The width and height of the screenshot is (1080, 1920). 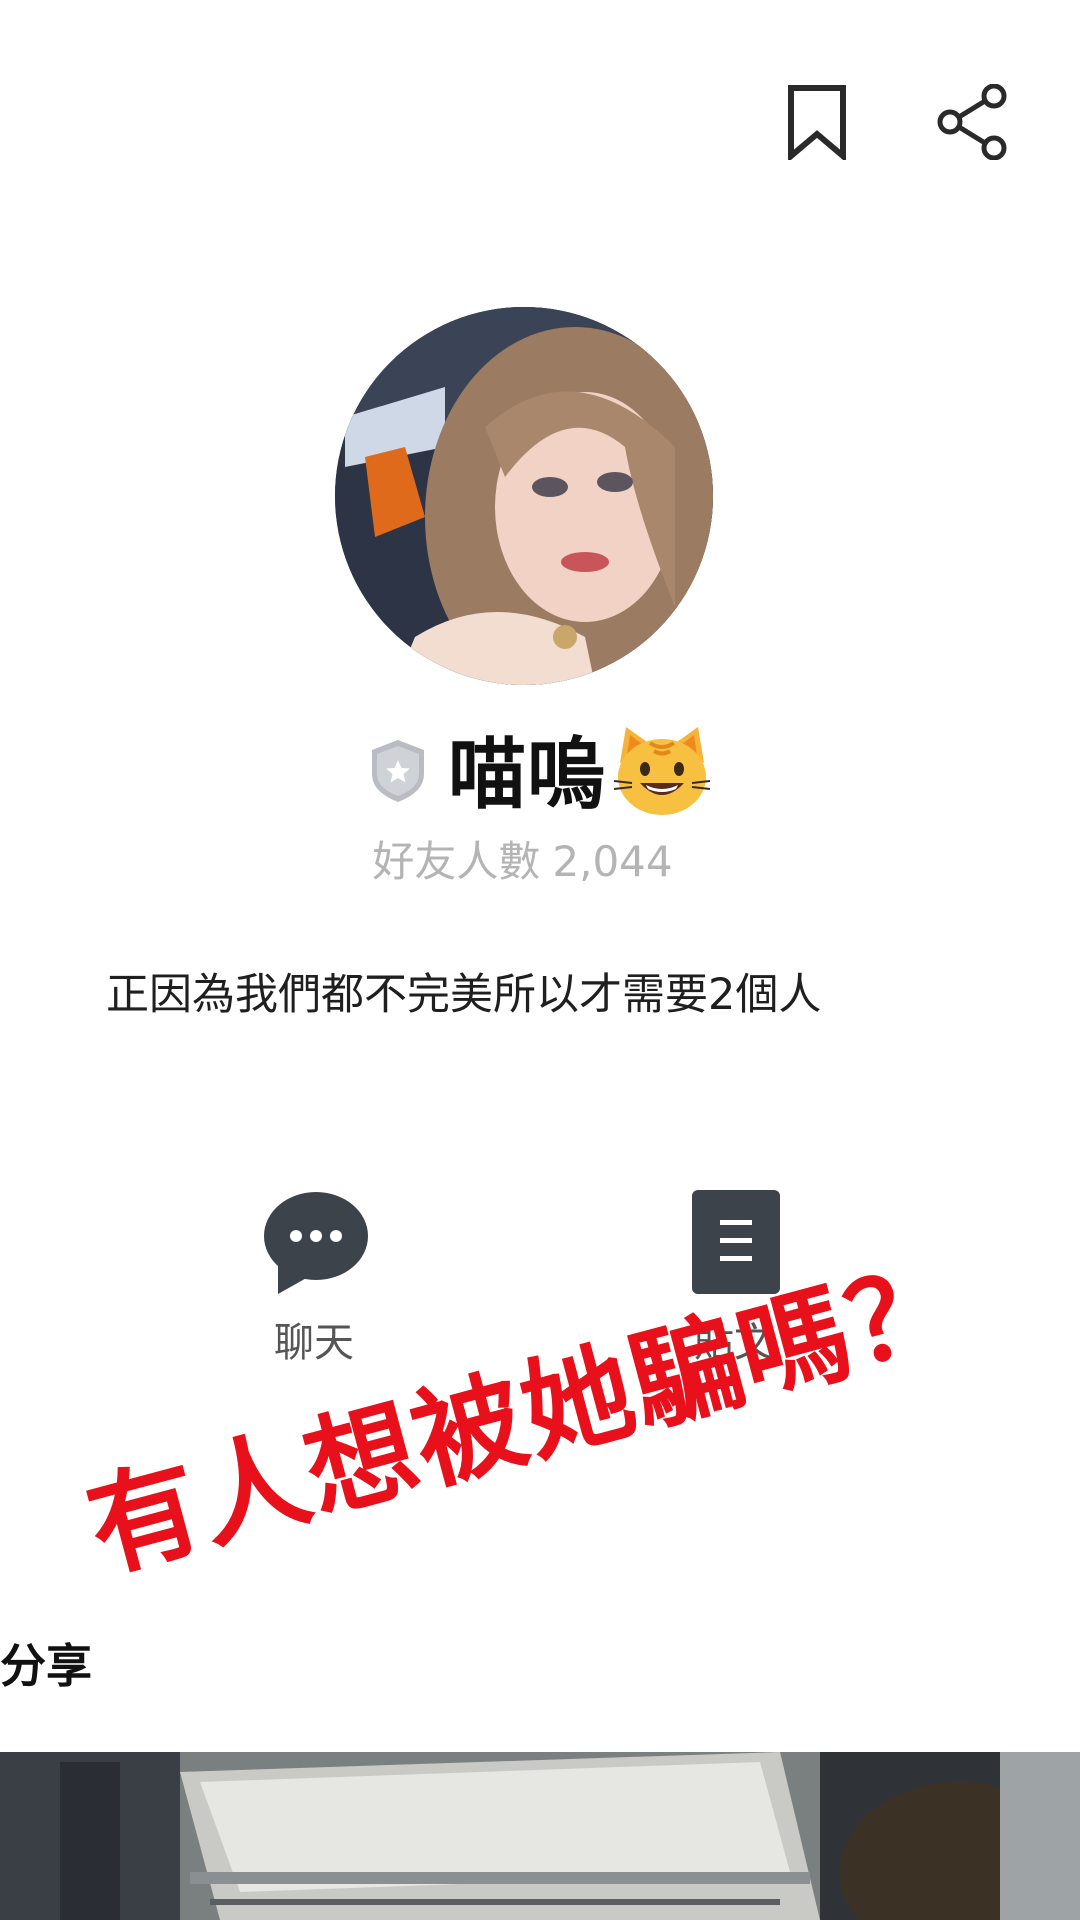 I want to click on cat-face-icon, so click(x=662, y=771).